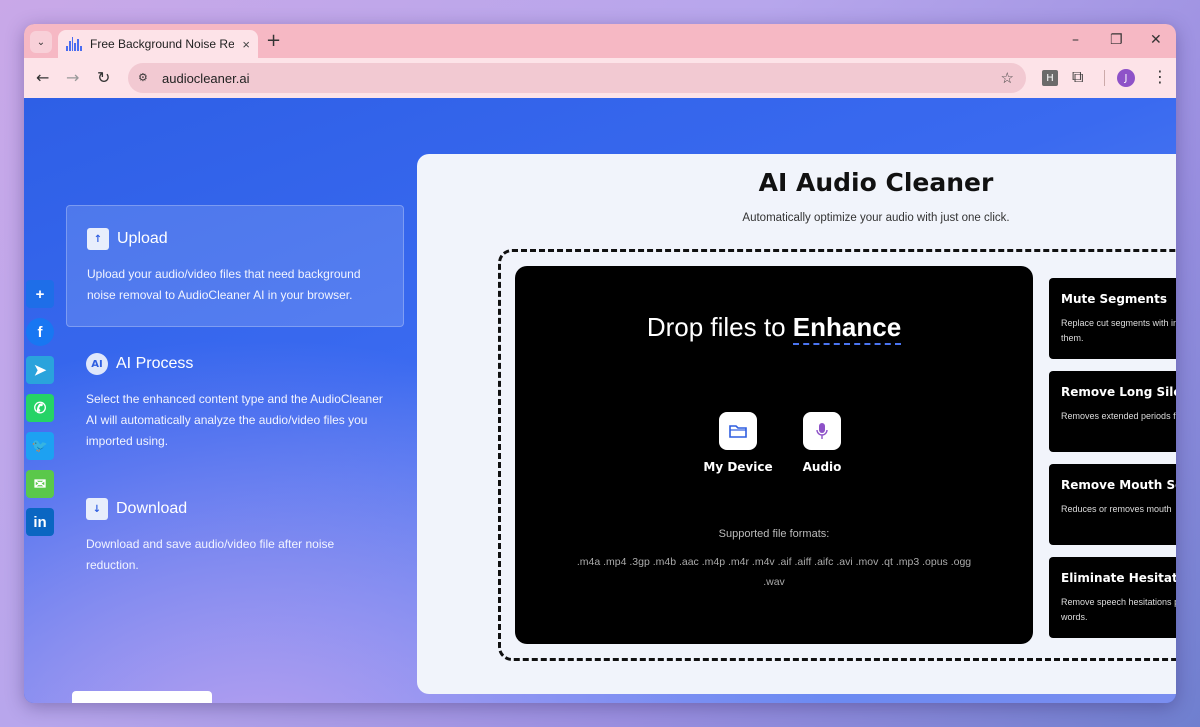 Image resolution: width=1200 pixels, height=727 pixels. I want to click on my-device-button: My Device, so click(738, 443).